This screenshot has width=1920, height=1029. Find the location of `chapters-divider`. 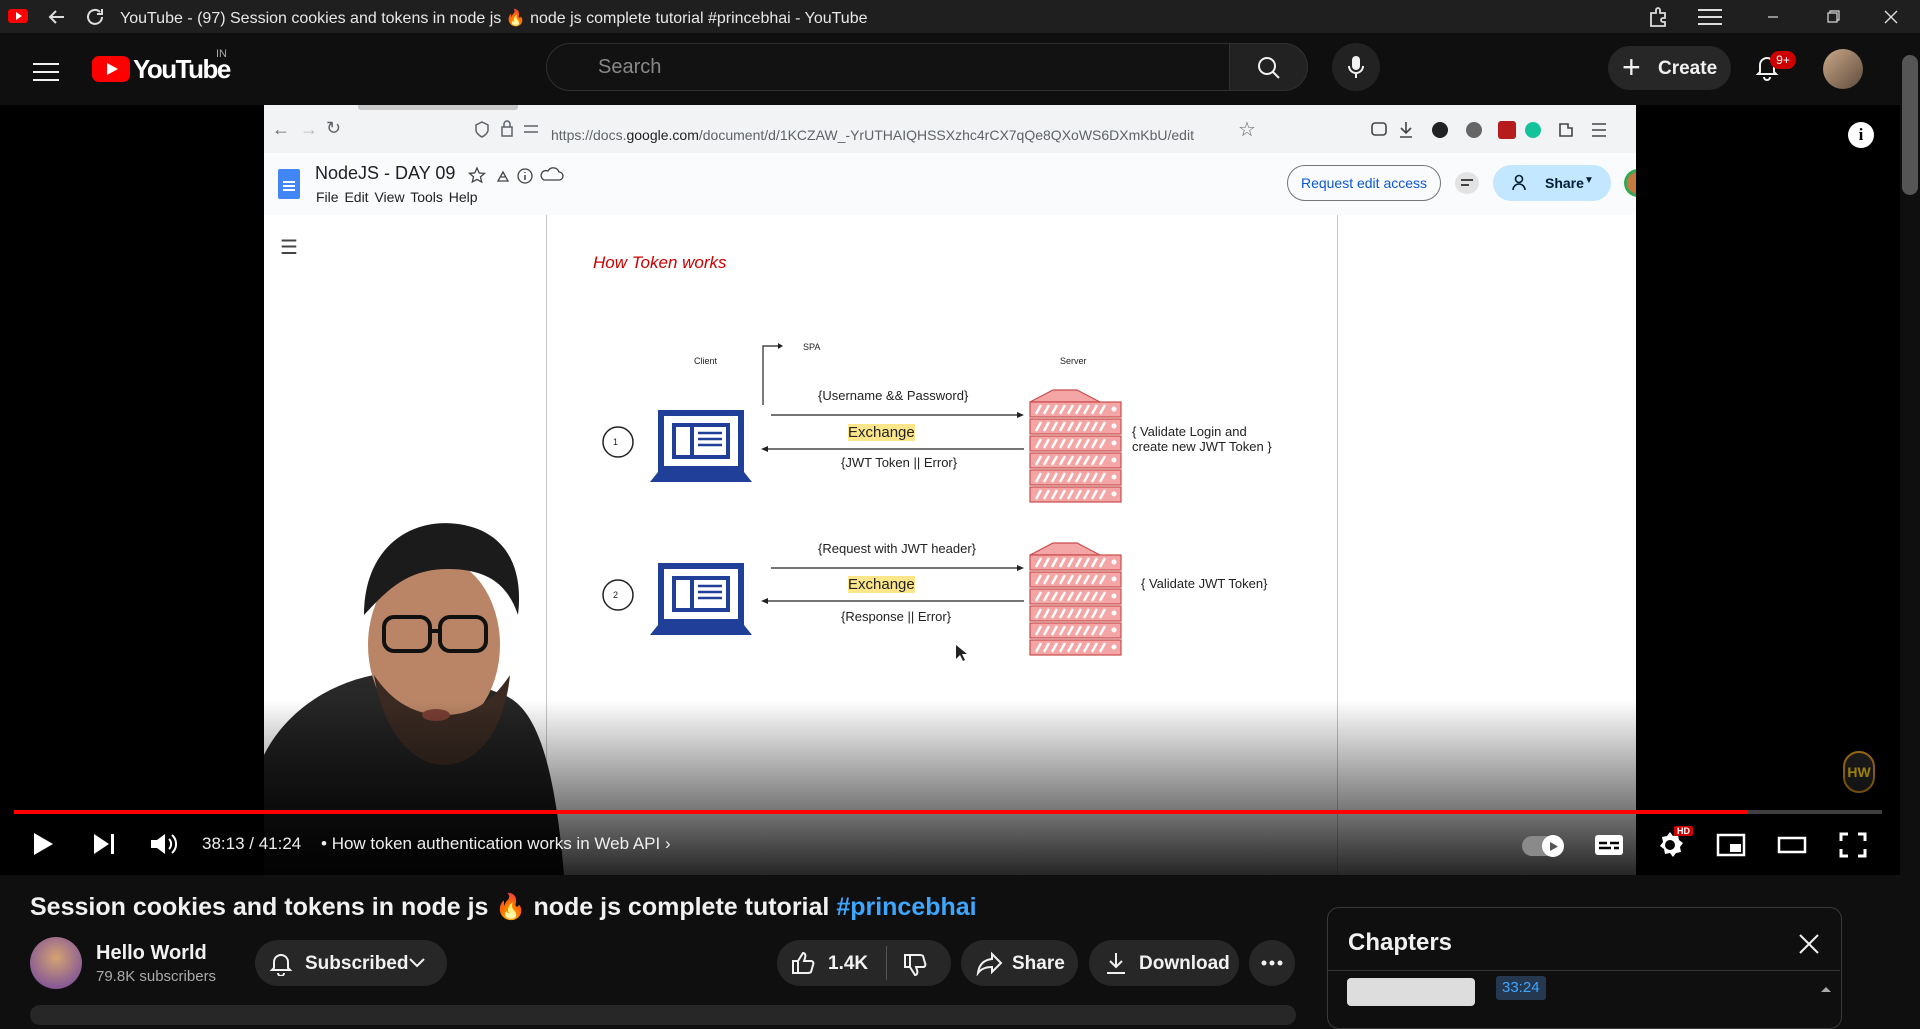

chapters-divider is located at coordinates (1583, 970).